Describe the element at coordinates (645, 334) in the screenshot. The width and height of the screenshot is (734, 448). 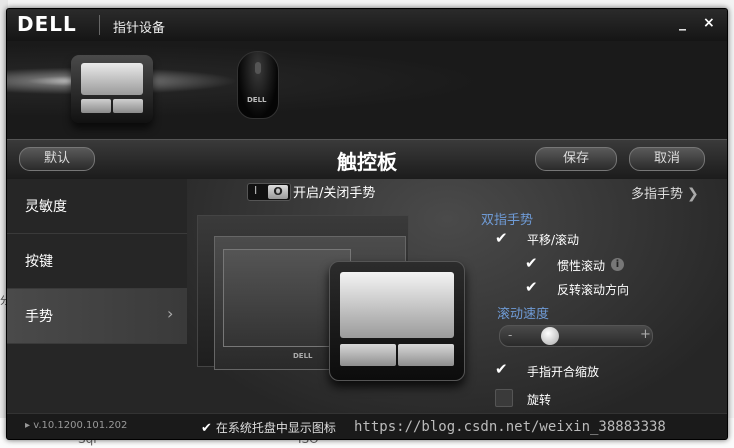
I see `speed-plus: +` at that location.